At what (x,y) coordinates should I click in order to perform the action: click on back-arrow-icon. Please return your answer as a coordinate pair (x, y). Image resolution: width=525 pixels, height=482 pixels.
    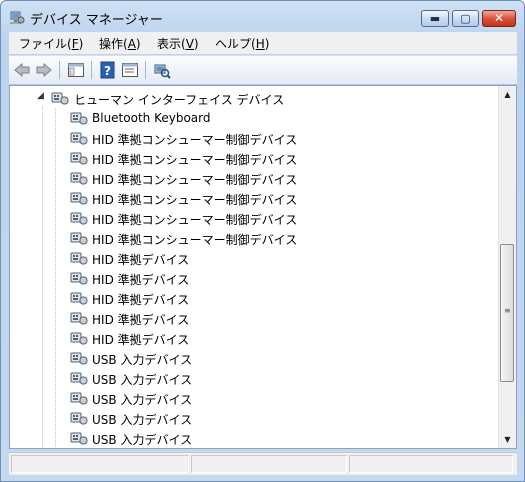
    Looking at the image, I should click on (22, 70).